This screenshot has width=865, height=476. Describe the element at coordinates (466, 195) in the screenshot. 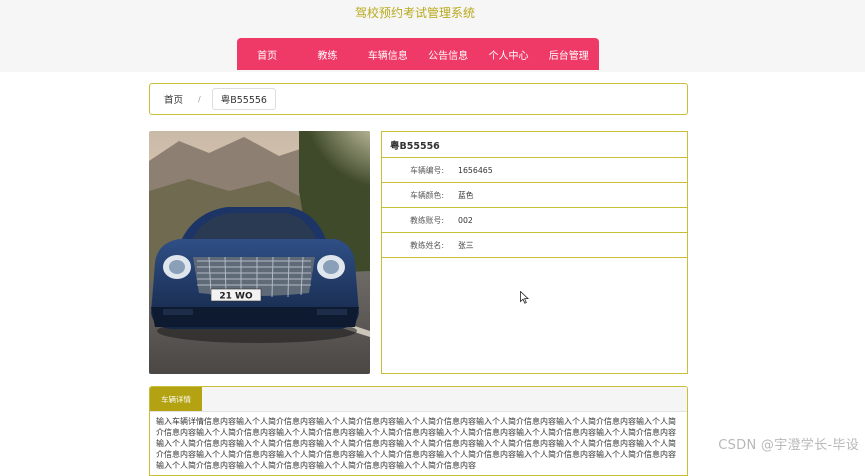

I see `info-value: 蓝色` at that location.